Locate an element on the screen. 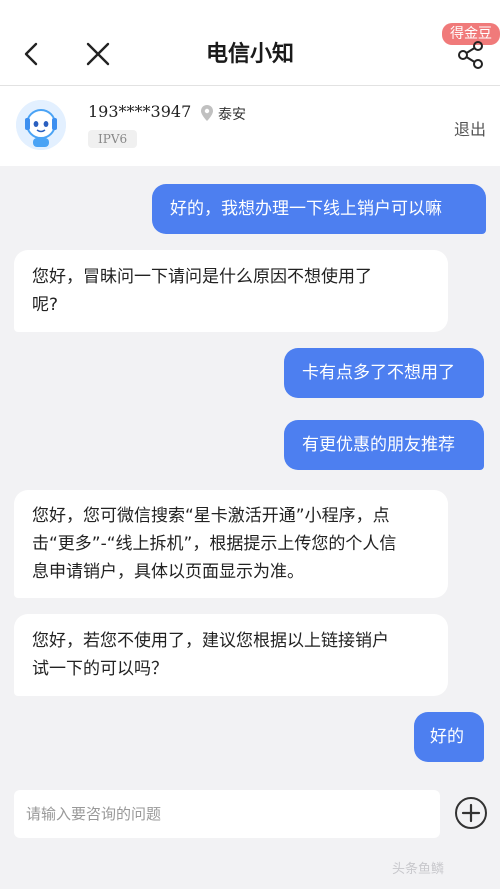  phone-number: 193****3947 is located at coordinates (140, 111).